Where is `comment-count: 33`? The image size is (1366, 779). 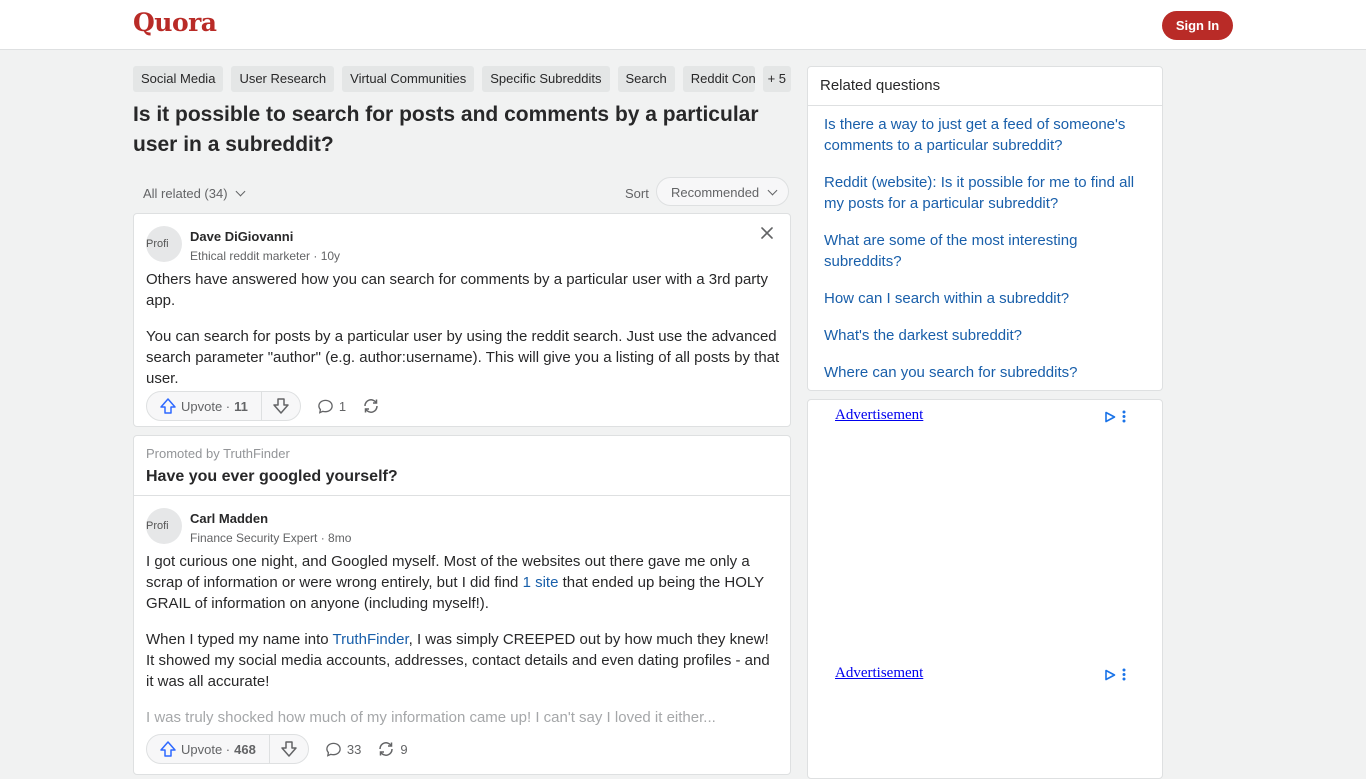 comment-count: 33 is located at coordinates (354, 749).